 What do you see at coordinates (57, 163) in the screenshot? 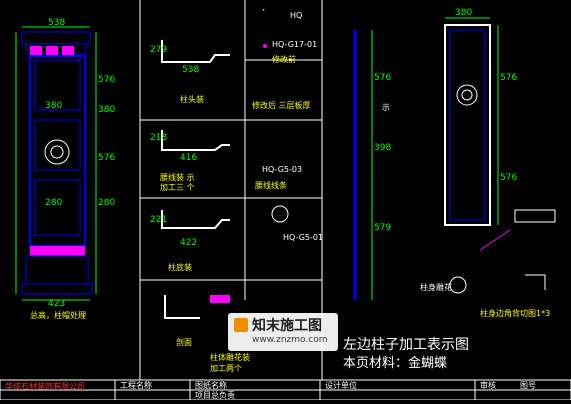
I see `left-column-elevation` at bounding box center [57, 163].